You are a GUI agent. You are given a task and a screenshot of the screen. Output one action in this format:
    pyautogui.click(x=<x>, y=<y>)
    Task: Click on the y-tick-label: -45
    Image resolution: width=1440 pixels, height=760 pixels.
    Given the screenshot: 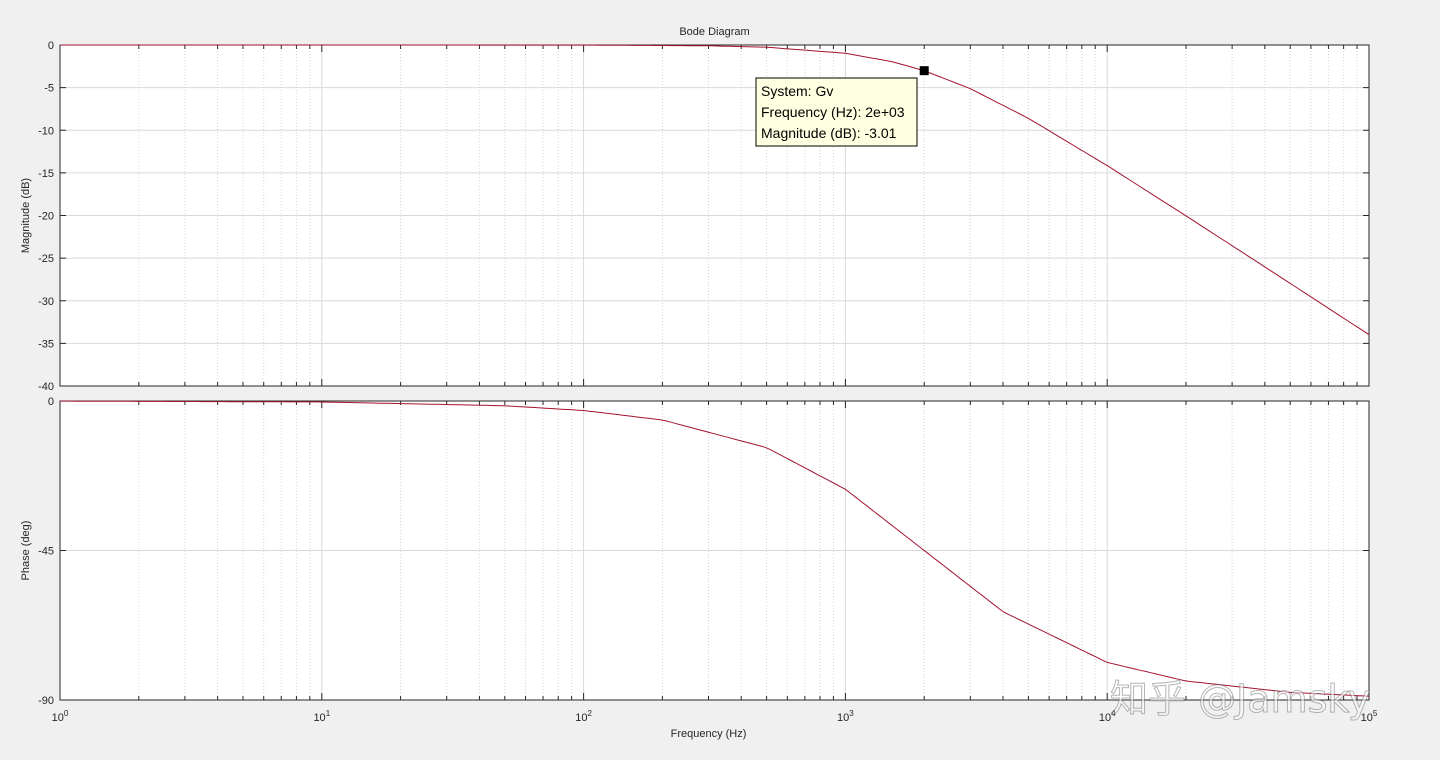 What is the action you would take?
    pyautogui.click(x=46, y=552)
    